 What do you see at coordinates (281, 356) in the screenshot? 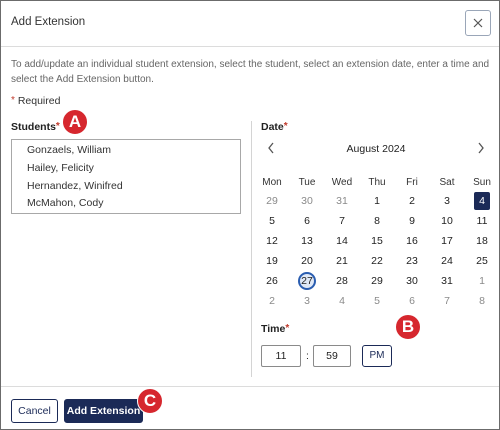
I see `hour-input: 11` at bounding box center [281, 356].